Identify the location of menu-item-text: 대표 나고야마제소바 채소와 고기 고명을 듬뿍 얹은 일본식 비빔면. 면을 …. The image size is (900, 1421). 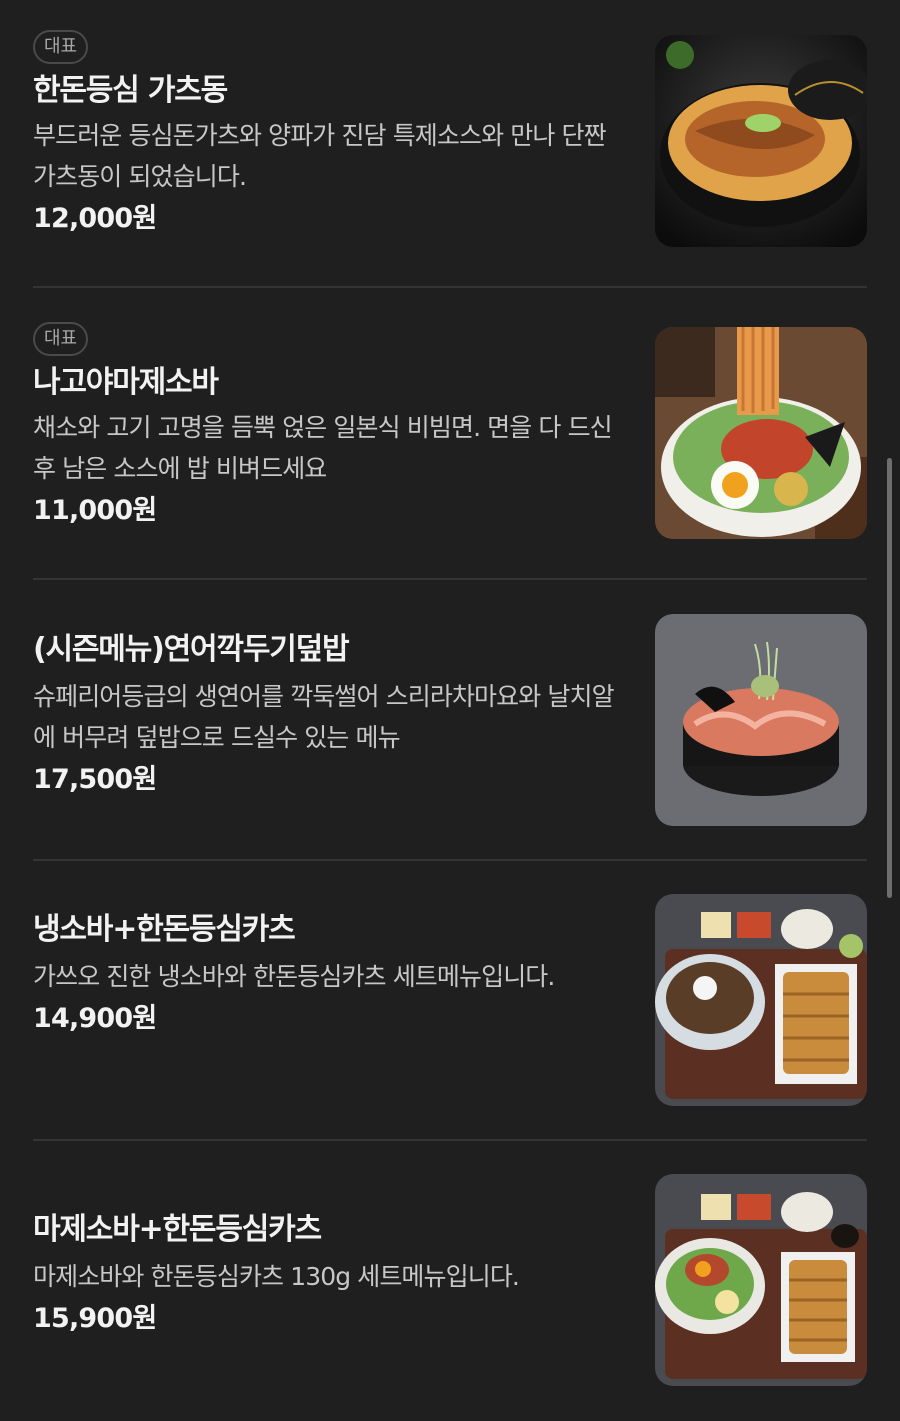
(333, 426).